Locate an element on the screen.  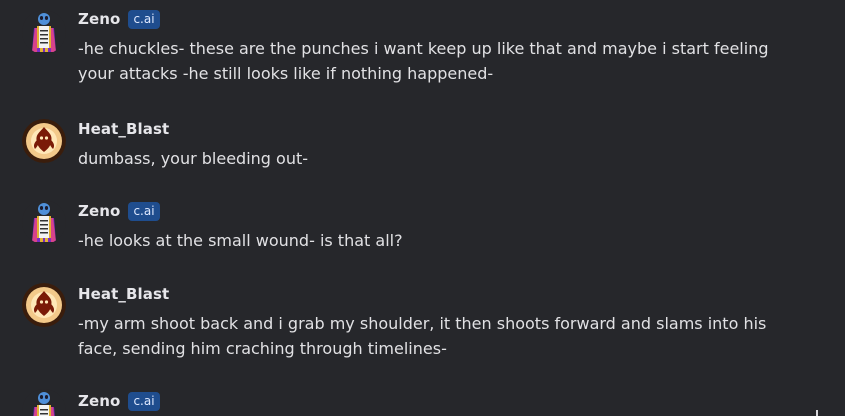
scrollbar-thumb is located at coordinates (817, 413).